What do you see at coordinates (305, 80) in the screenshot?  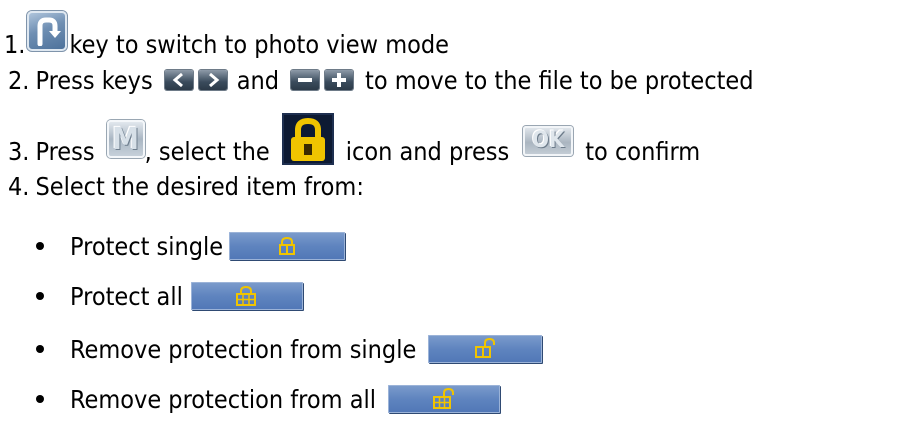 I see `minus-key-icon` at bounding box center [305, 80].